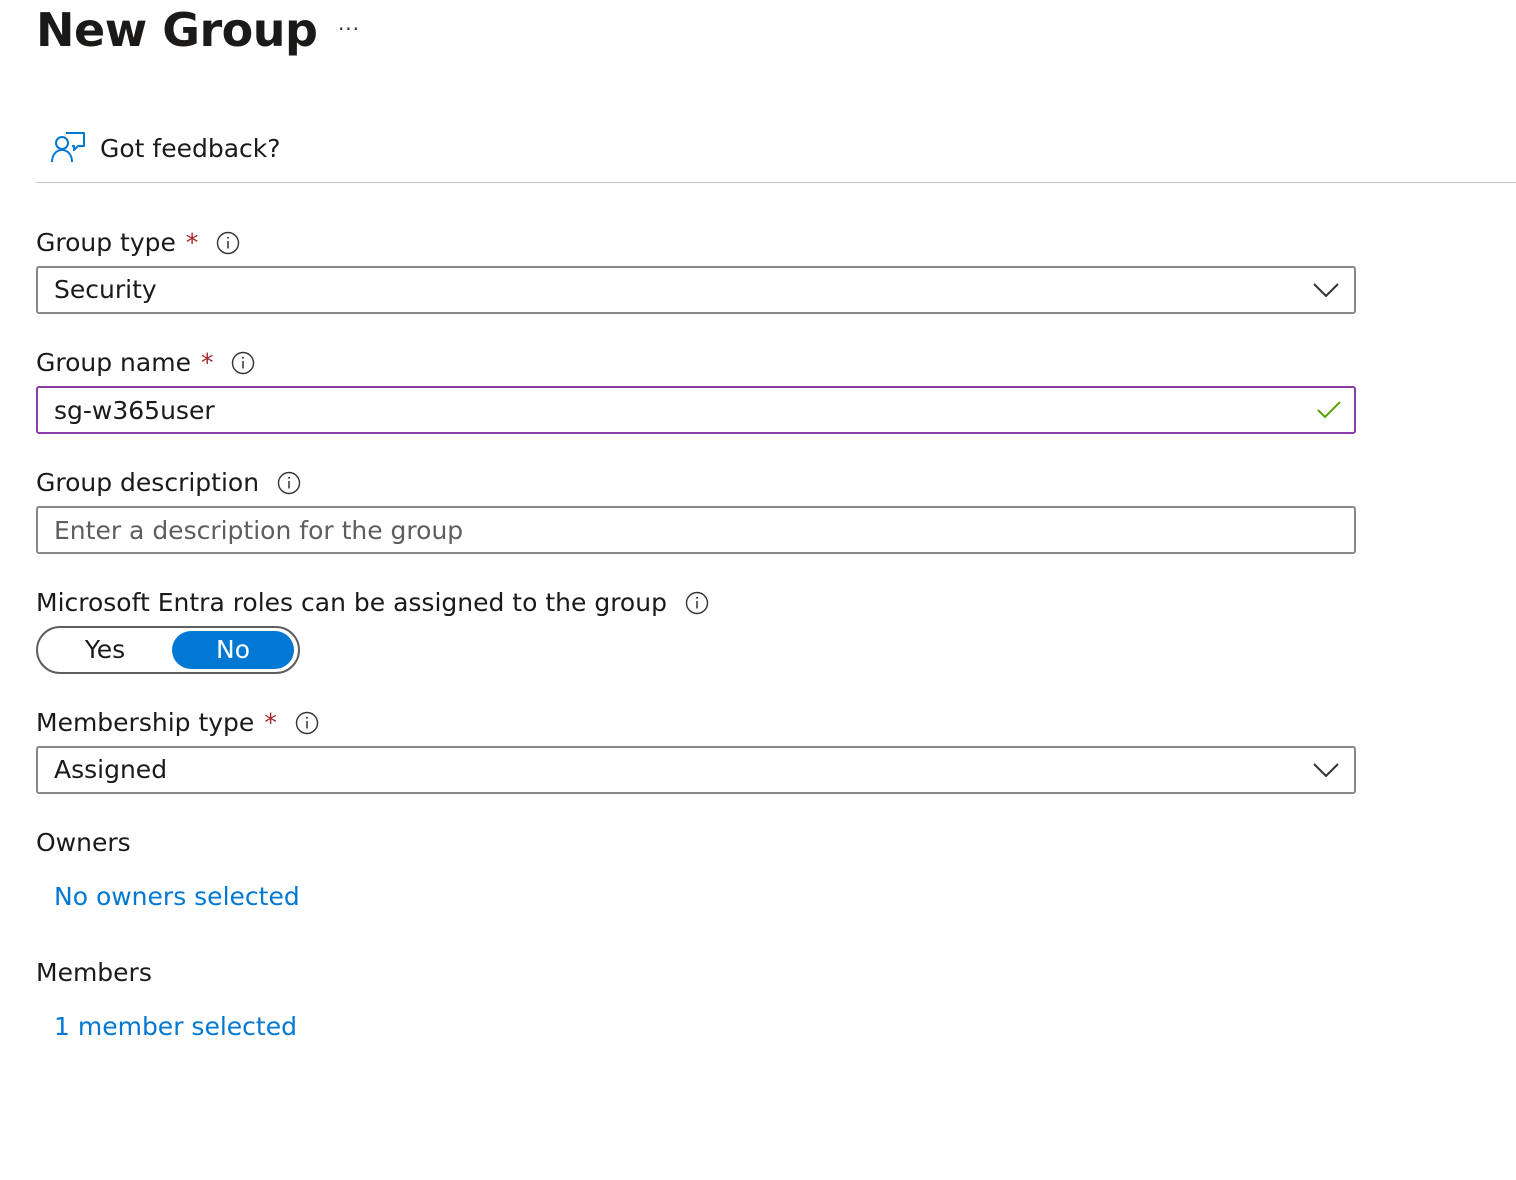 This screenshot has width=1516, height=1180. I want to click on feedback-label: Got feedback?, so click(190, 148).